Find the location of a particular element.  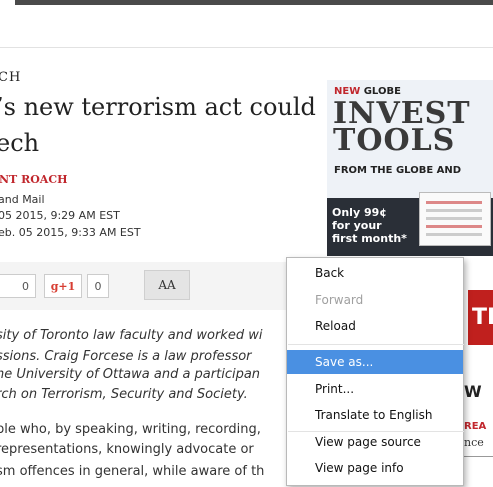

ad-offer-text: Only 99¢ for your first month* is located at coordinates (369, 225).